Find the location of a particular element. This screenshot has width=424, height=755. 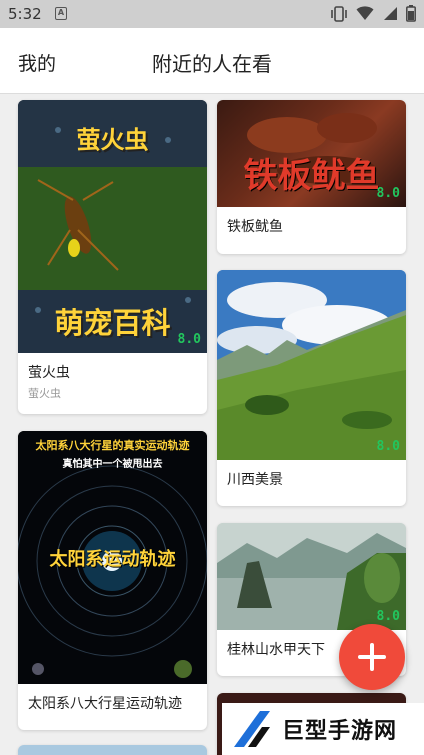

wifi-icon is located at coordinates (365, 13).